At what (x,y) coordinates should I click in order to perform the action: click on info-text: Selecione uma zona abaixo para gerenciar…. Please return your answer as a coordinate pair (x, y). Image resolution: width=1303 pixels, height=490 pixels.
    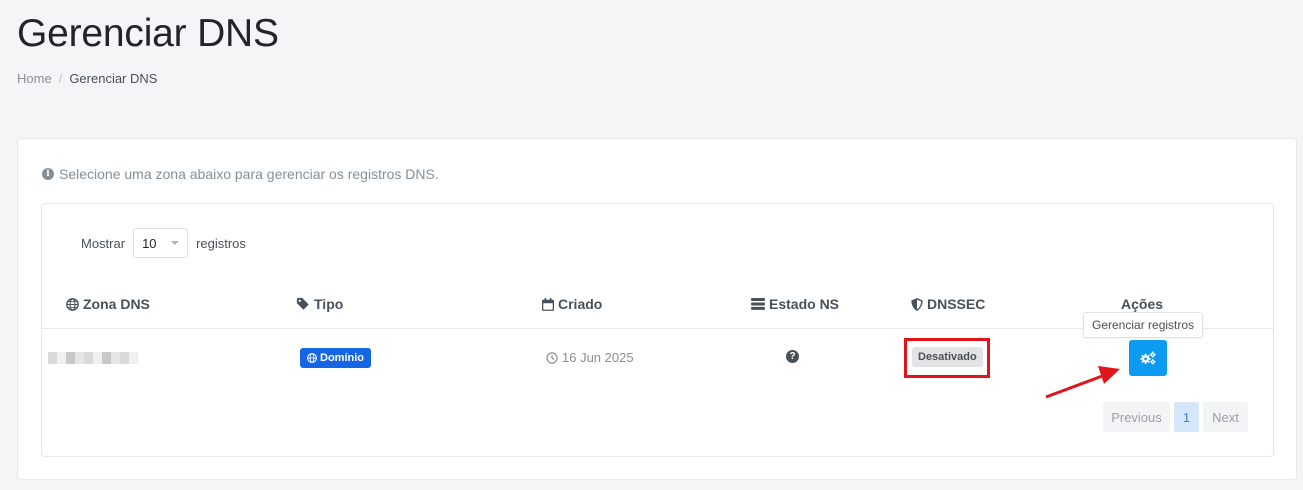
    Looking at the image, I should click on (249, 174).